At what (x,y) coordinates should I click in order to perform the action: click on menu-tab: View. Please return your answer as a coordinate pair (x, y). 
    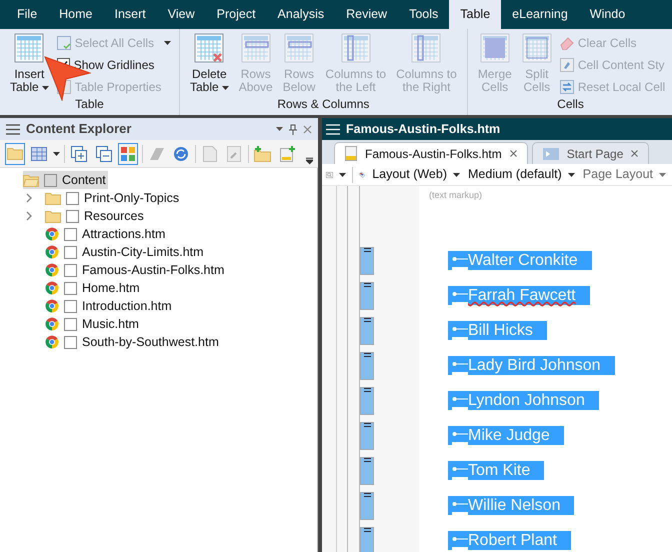
    Looking at the image, I should click on (181, 14).